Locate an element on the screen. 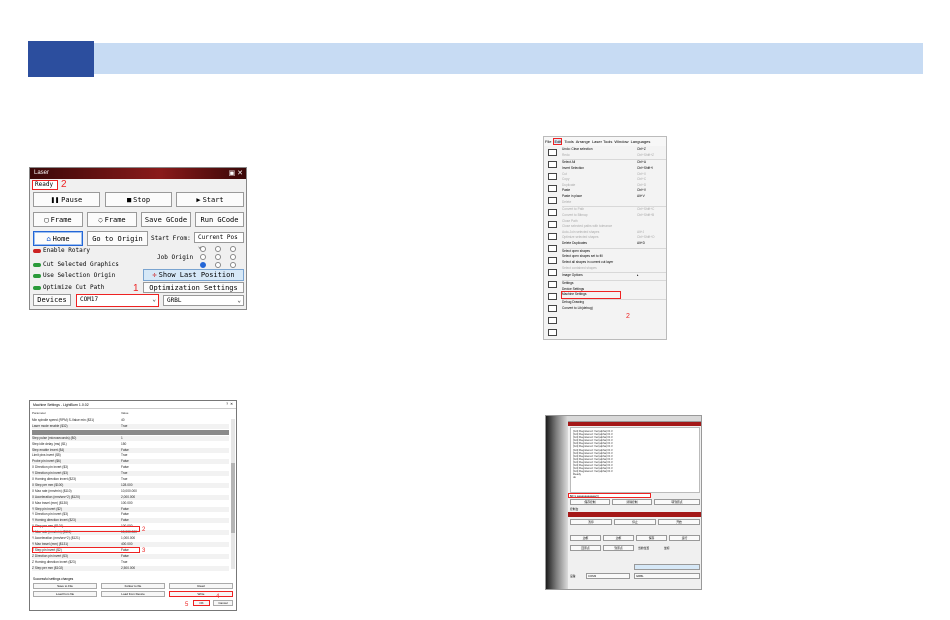 The height and width of the screenshot is (620, 950). origin-radio-mc is located at coordinates (218, 257).